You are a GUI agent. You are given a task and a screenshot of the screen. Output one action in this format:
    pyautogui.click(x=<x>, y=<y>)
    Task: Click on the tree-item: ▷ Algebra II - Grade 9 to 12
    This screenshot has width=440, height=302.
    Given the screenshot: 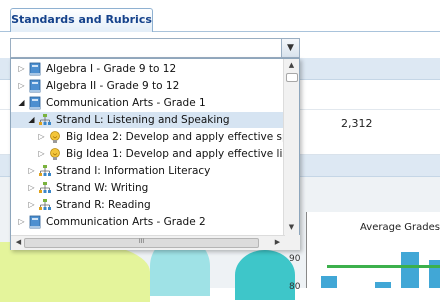 What is the action you would take?
    pyautogui.click(x=148, y=86)
    